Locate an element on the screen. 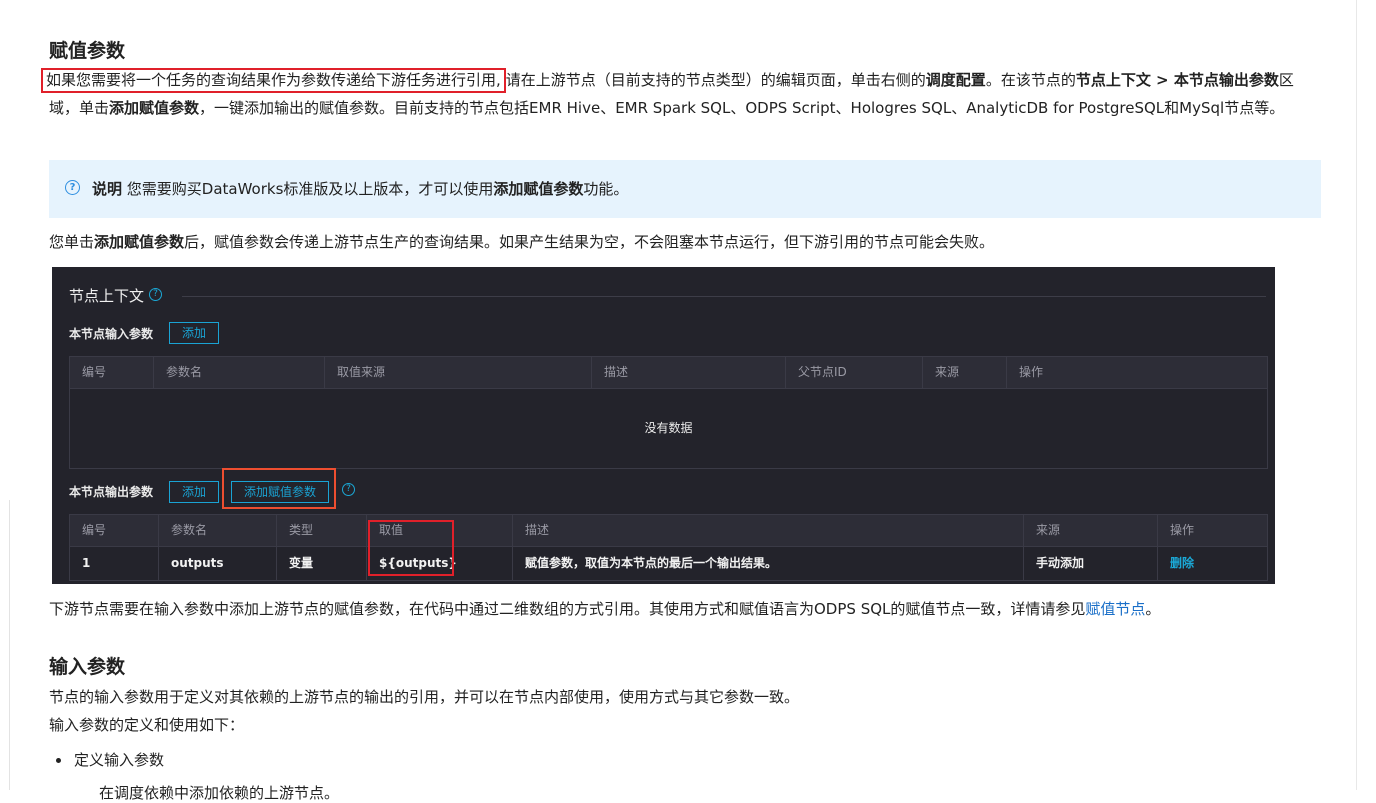 This screenshot has height=803, width=1376. input-params-label: 本节点输入参数 is located at coordinates (111, 334).